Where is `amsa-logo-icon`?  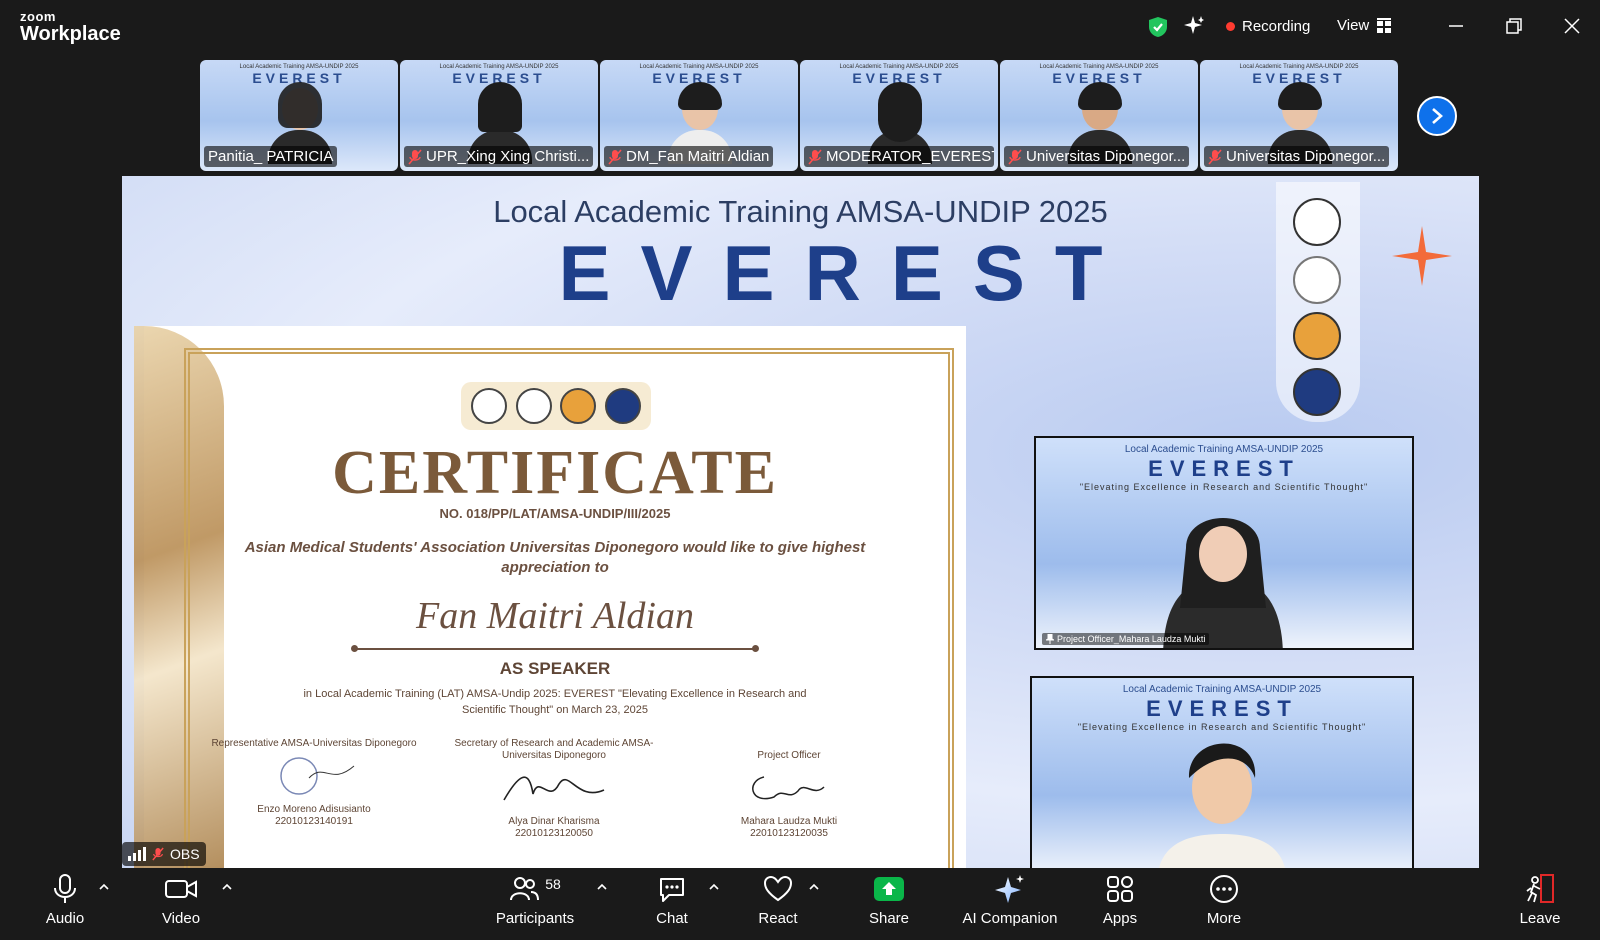
amsa-logo-icon is located at coordinates (1317, 280).